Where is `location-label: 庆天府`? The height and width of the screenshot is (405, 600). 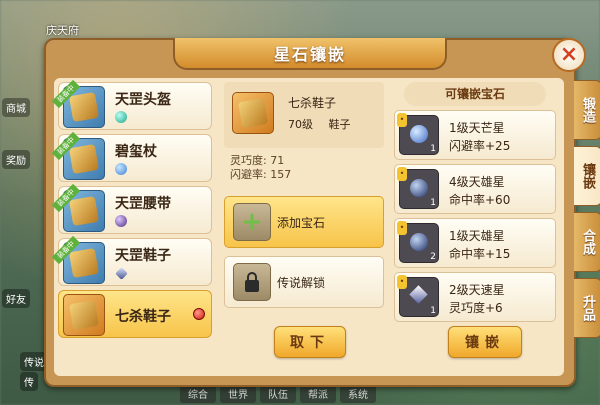
location-label: 庆天府 is located at coordinates (62, 30).